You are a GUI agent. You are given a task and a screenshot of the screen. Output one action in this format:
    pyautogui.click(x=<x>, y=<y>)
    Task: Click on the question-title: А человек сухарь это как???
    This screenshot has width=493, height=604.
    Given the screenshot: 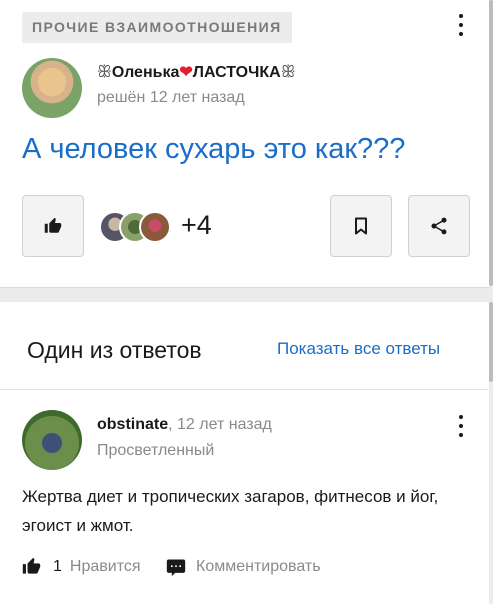 What is the action you would take?
    pyautogui.click(x=213, y=149)
    